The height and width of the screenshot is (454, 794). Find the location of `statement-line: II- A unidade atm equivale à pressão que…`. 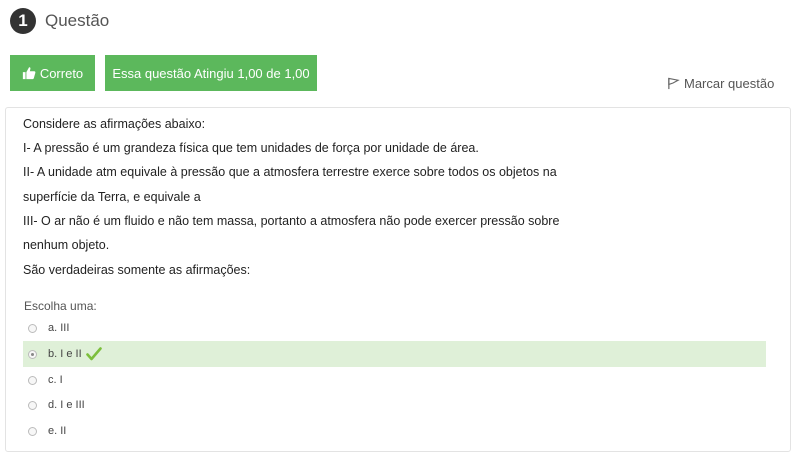

statement-line: II- A unidade atm equivale à pressão que… is located at coordinates (290, 172).